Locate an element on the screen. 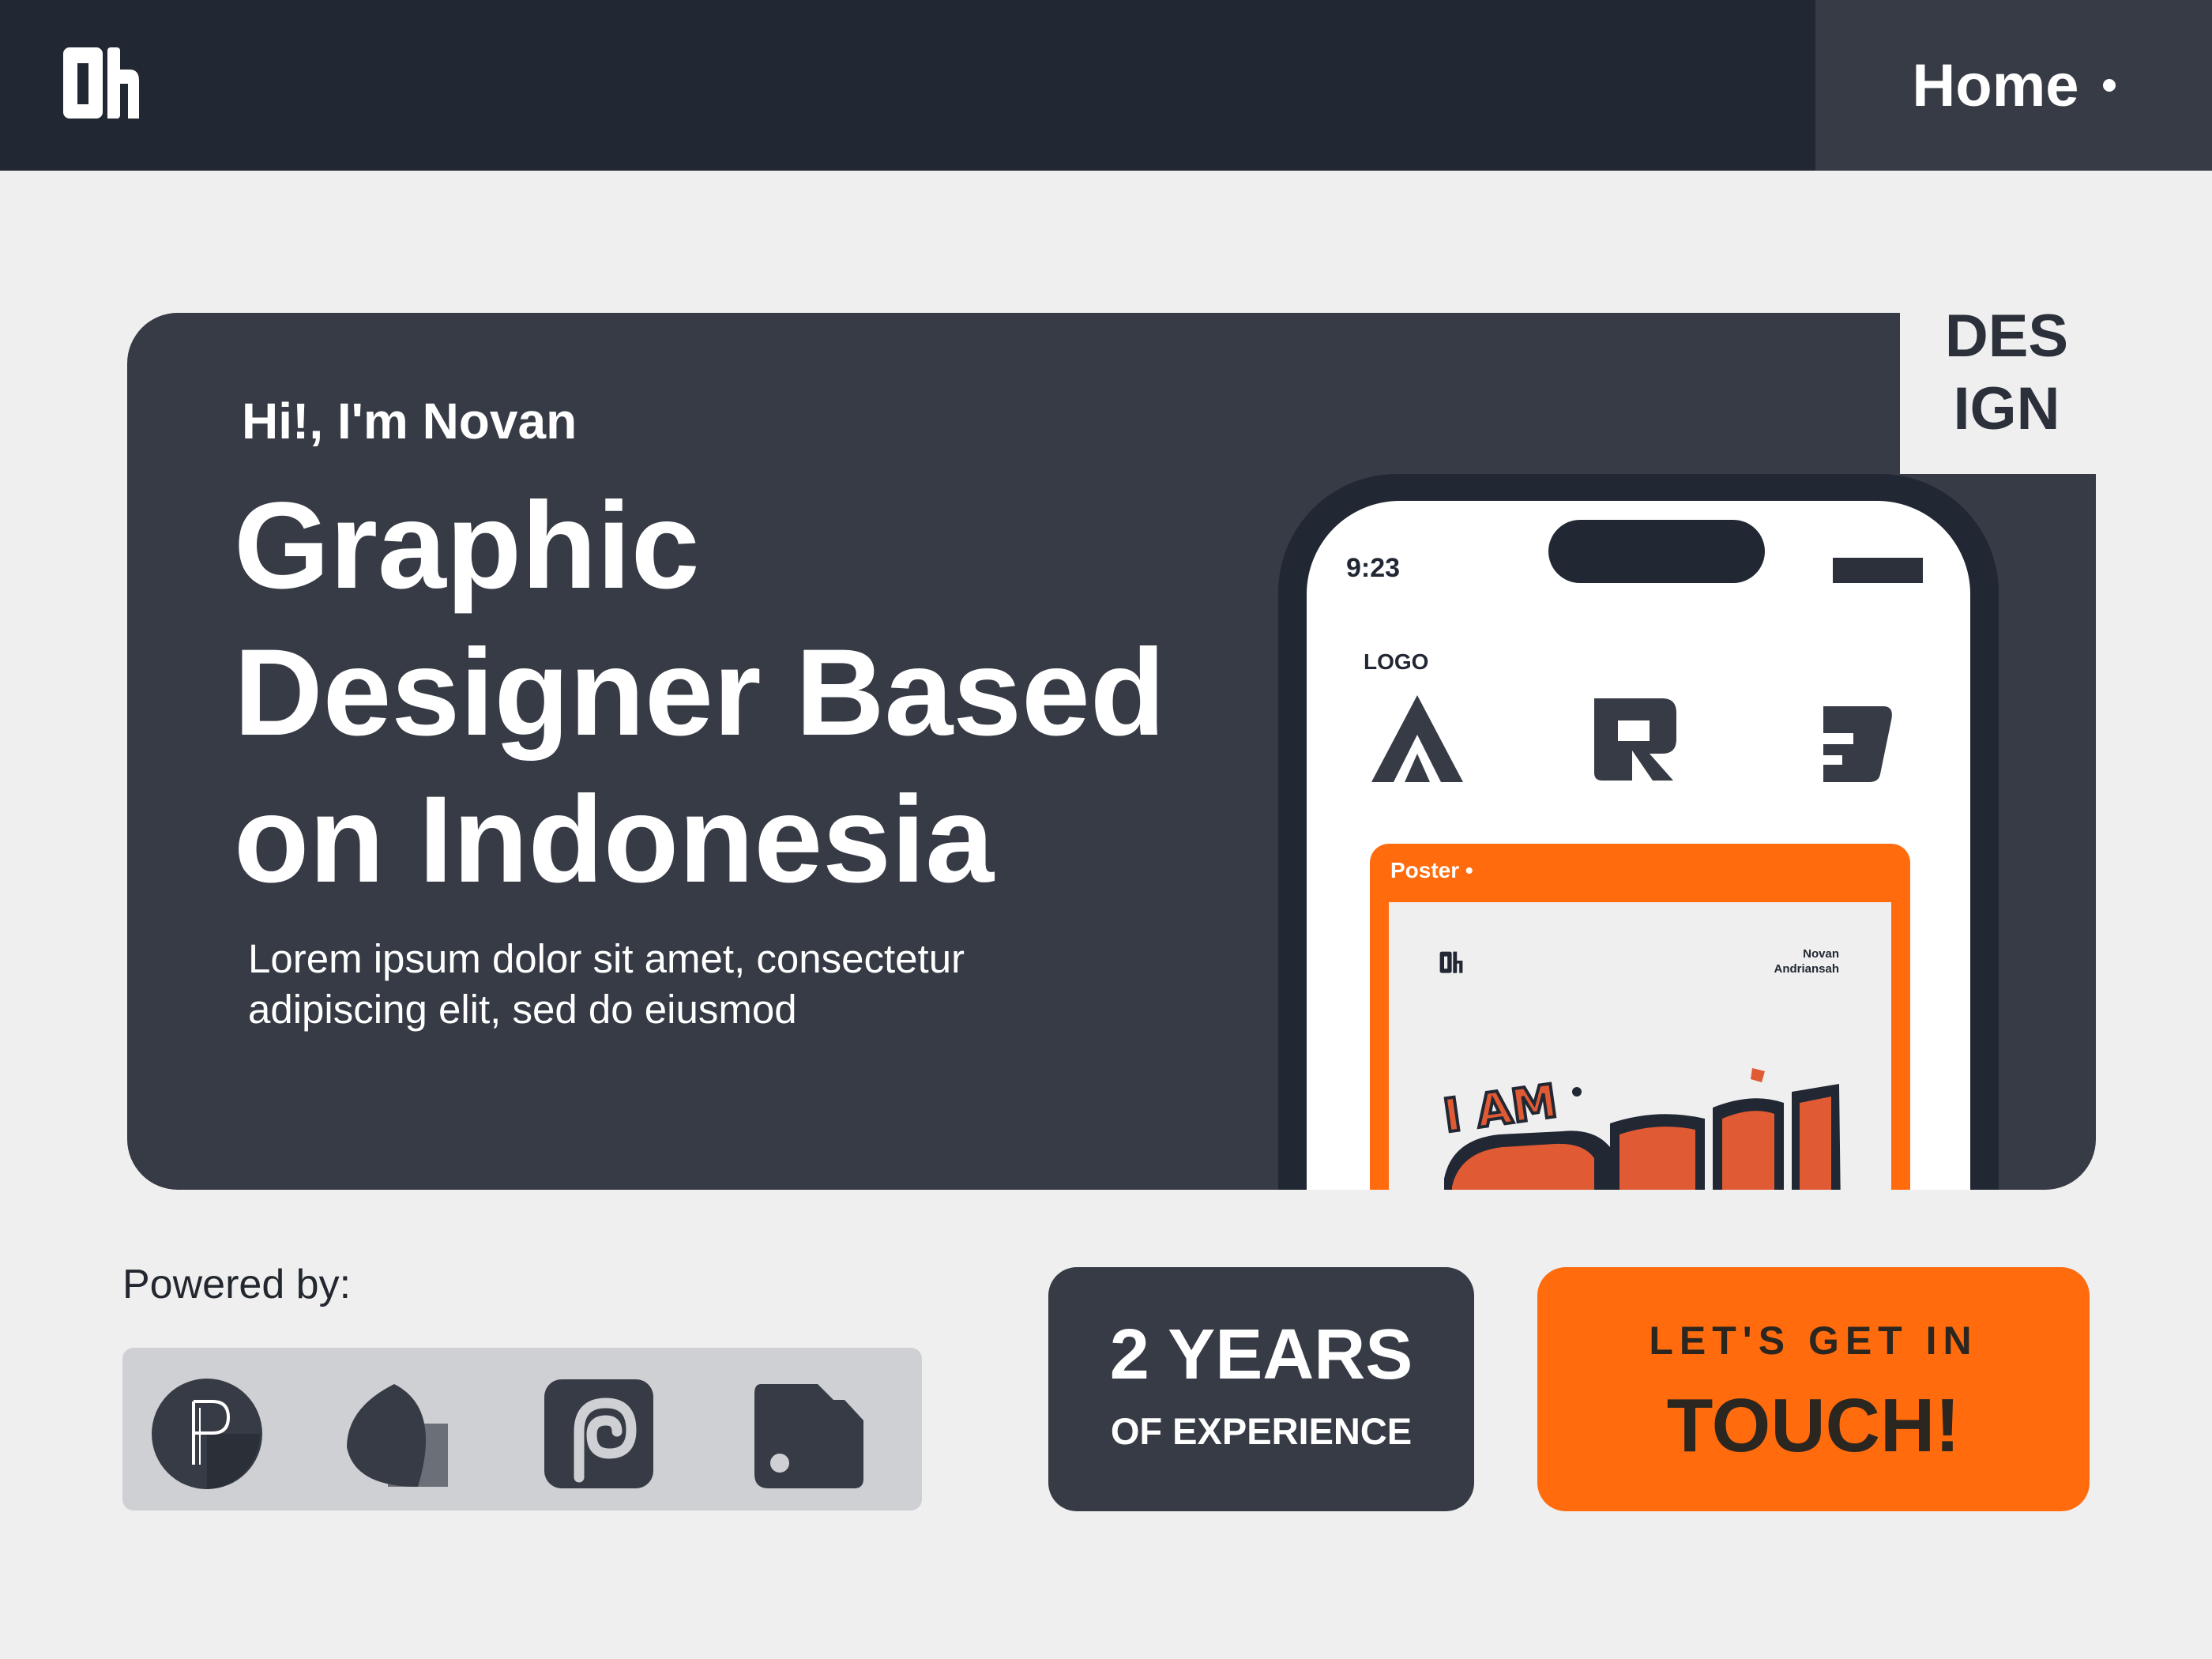  nav-home-label: Home is located at coordinates (1996, 85).